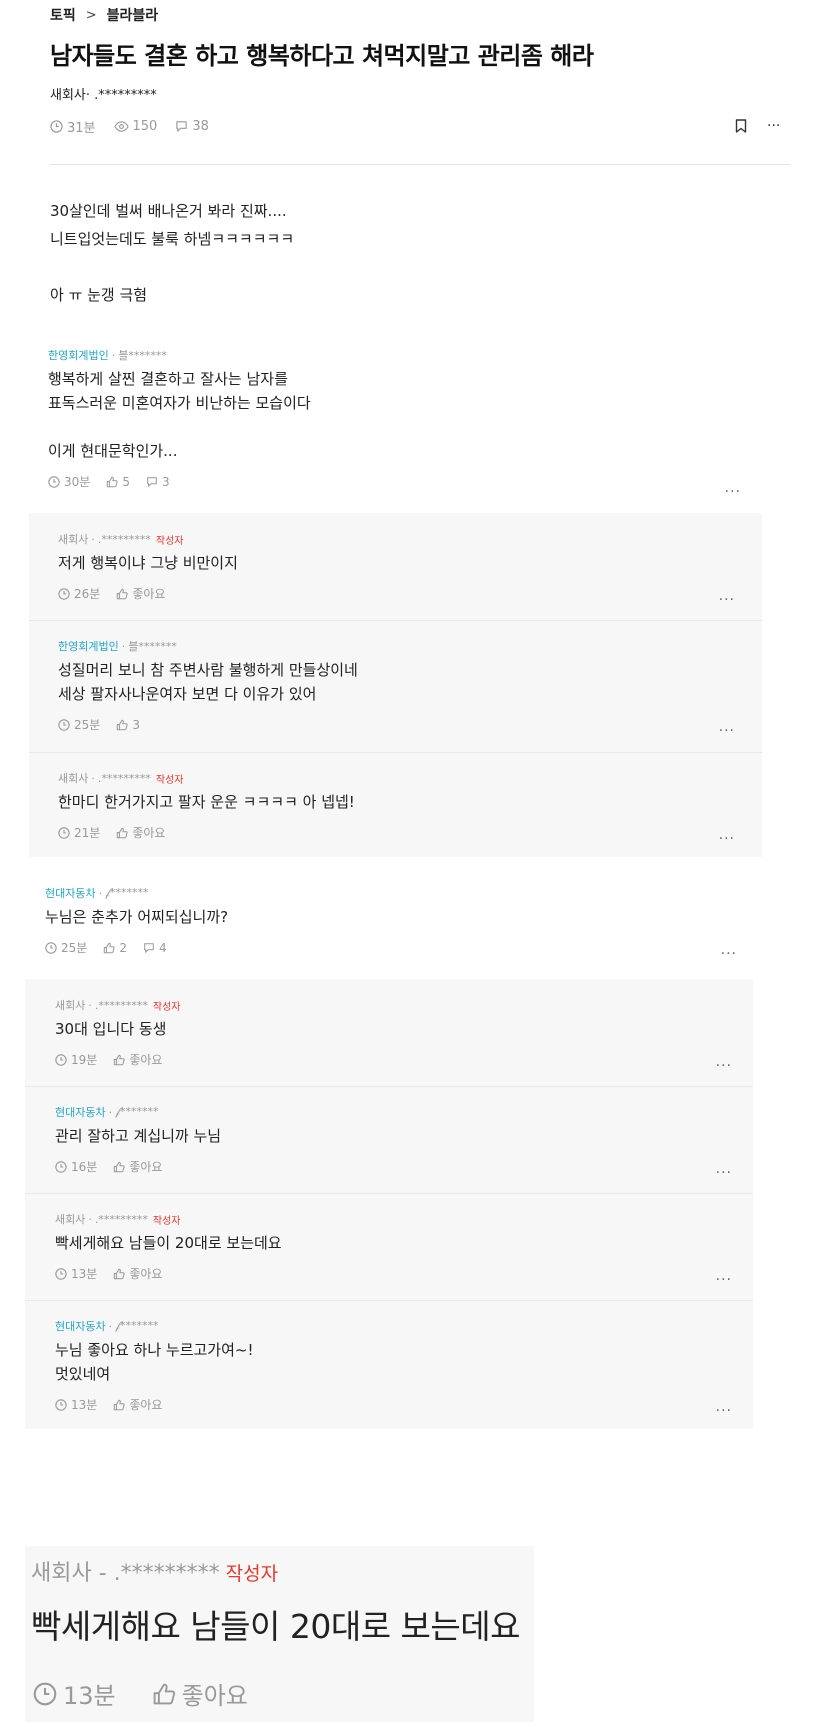 This screenshot has height=1727, width=822. What do you see at coordinates (103, 93) in the screenshot?
I see `post-author: 새회사· .*********` at bounding box center [103, 93].